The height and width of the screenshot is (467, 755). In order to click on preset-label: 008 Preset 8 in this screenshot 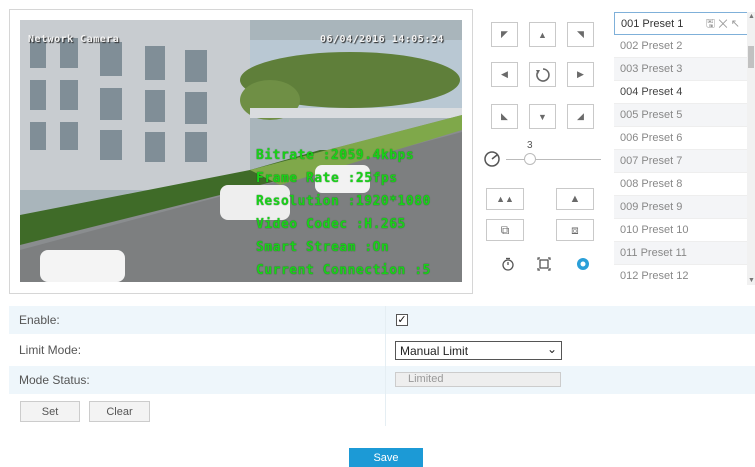, I will do `click(651, 184)`.